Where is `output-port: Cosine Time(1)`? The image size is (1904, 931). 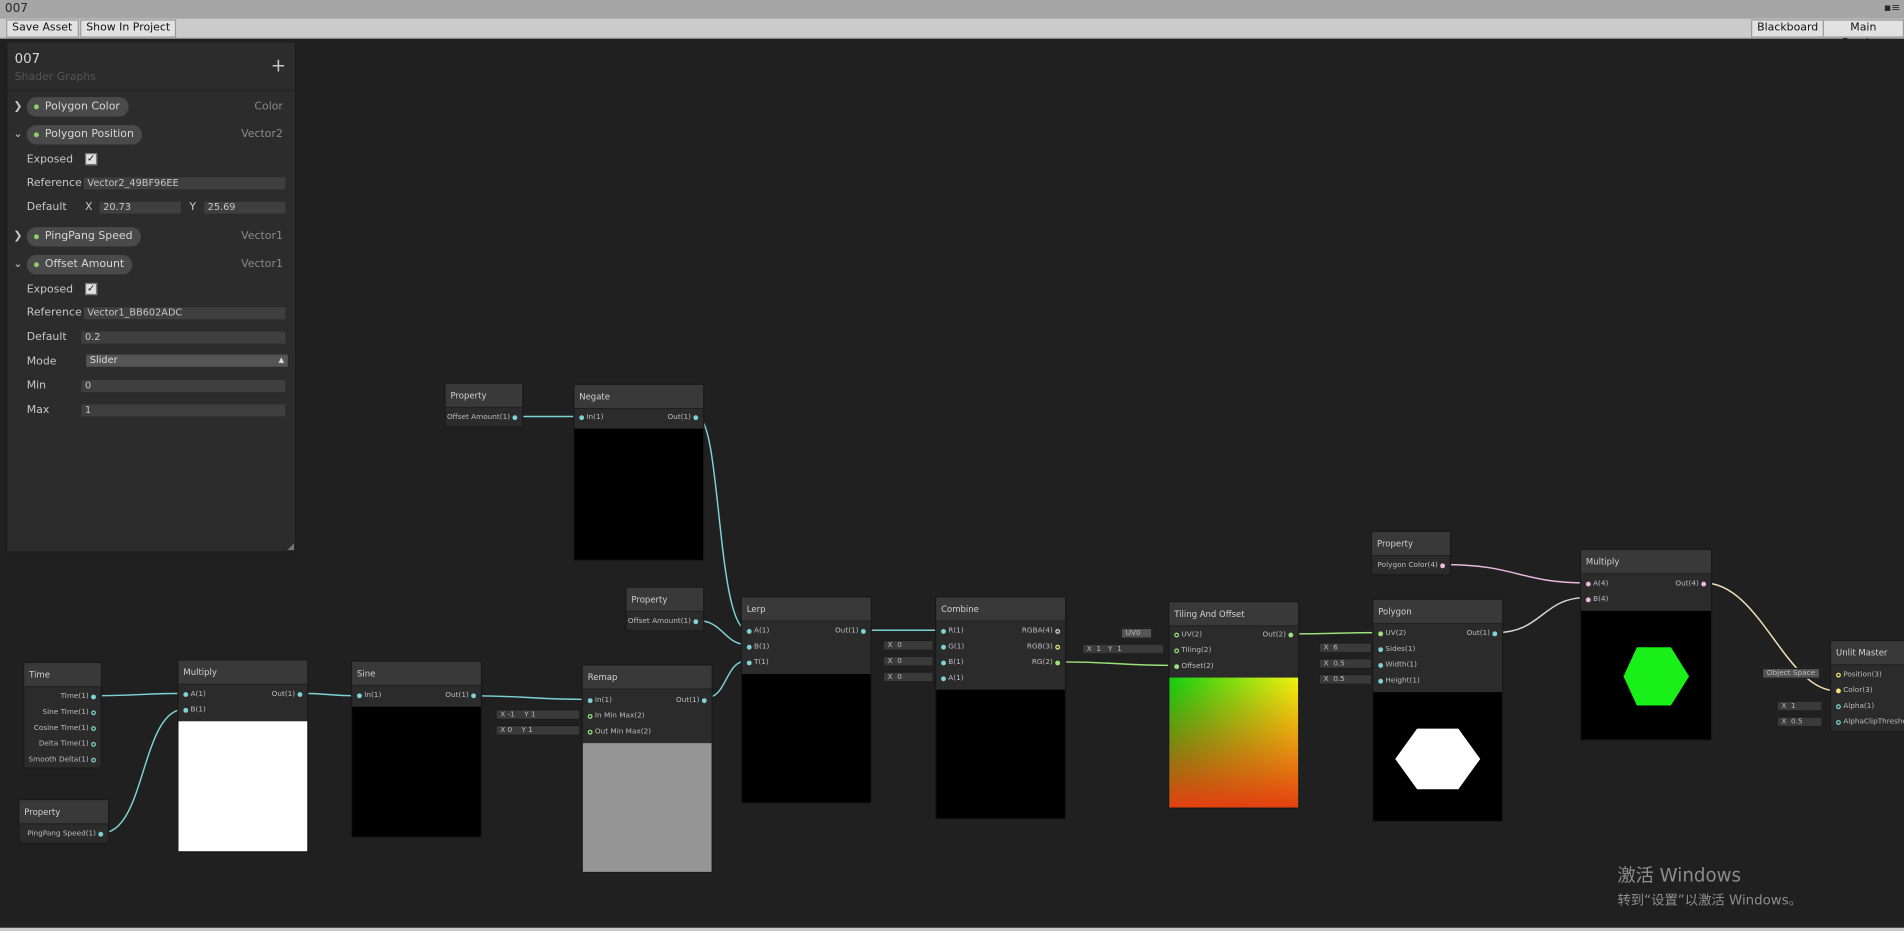
output-port: Cosine Time(1) is located at coordinates (65, 729).